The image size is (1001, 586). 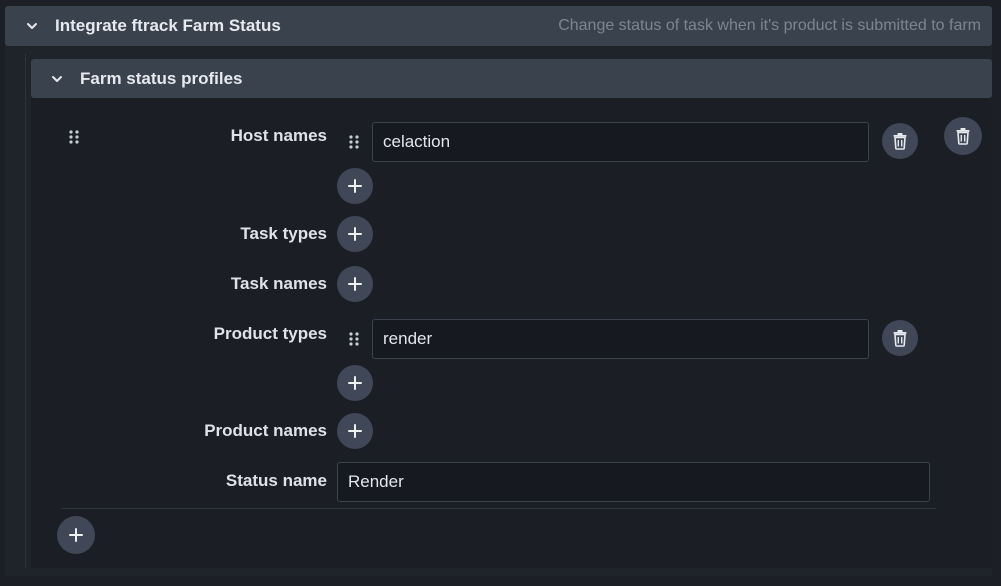 What do you see at coordinates (354, 142) in the screenshot?
I see `host-name-drag-handle-icon` at bounding box center [354, 142].